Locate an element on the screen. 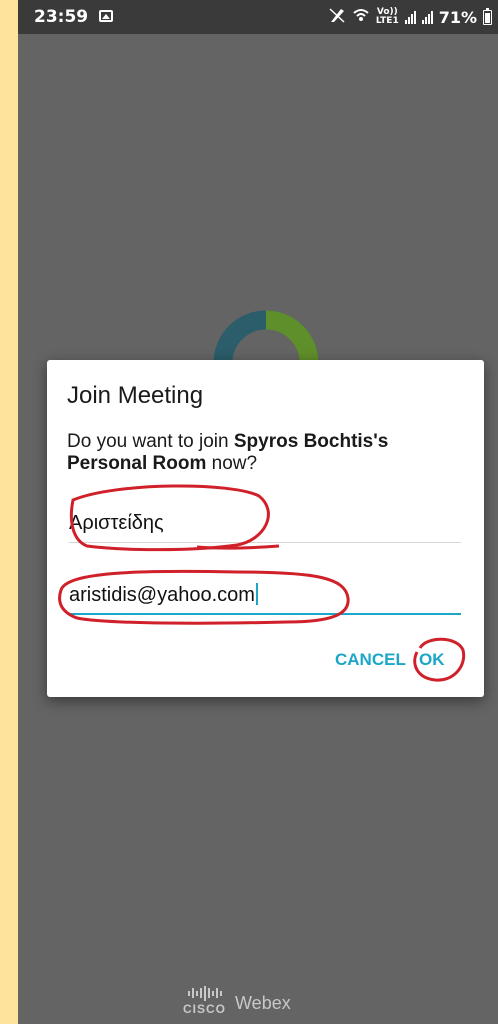 This screenshot has height=1024, width=498. wifi-calling-icon is located at coordinates (361, 17).